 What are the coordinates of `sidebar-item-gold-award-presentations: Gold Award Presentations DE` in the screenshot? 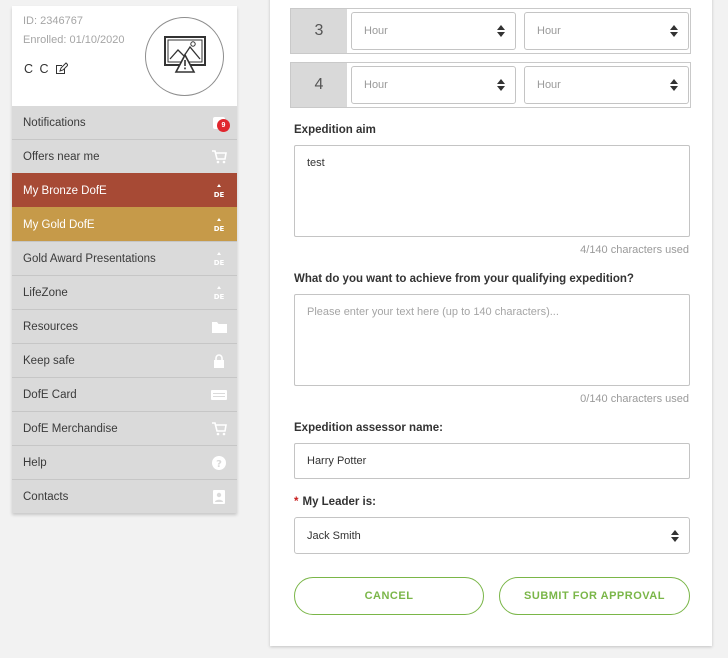 It's located at (124, 258).